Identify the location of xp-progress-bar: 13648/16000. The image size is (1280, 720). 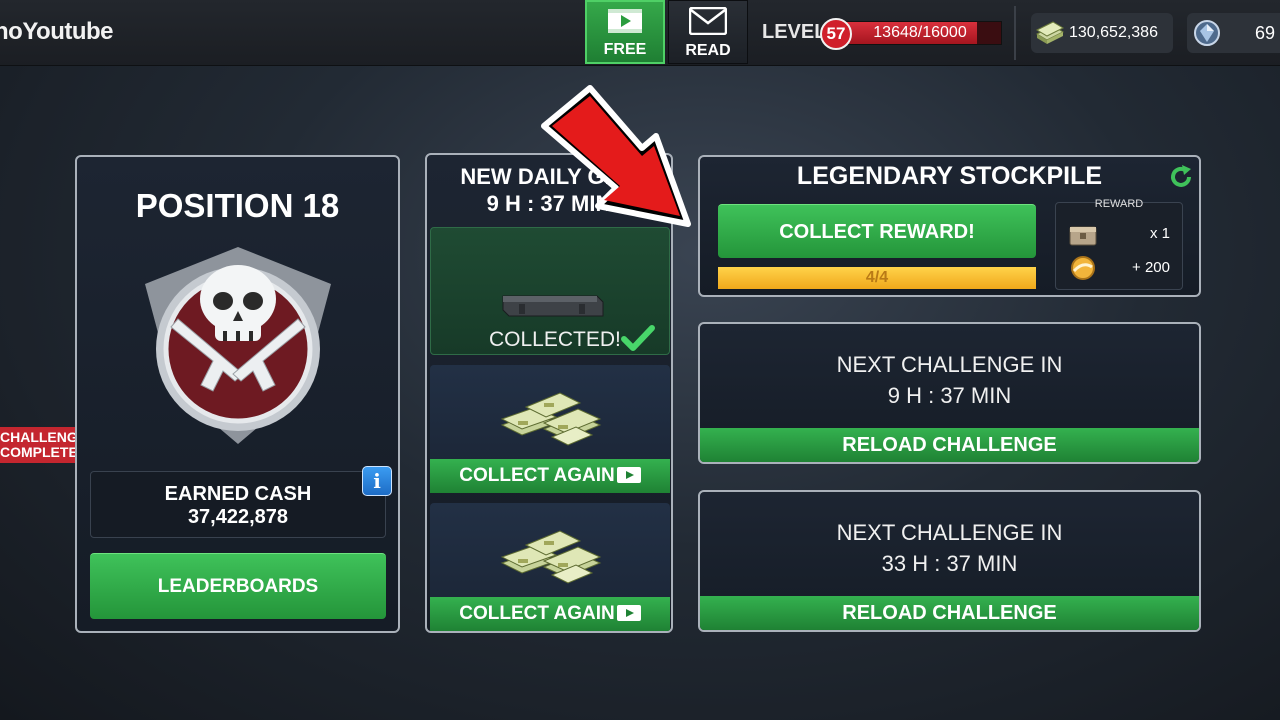
(920, 33).